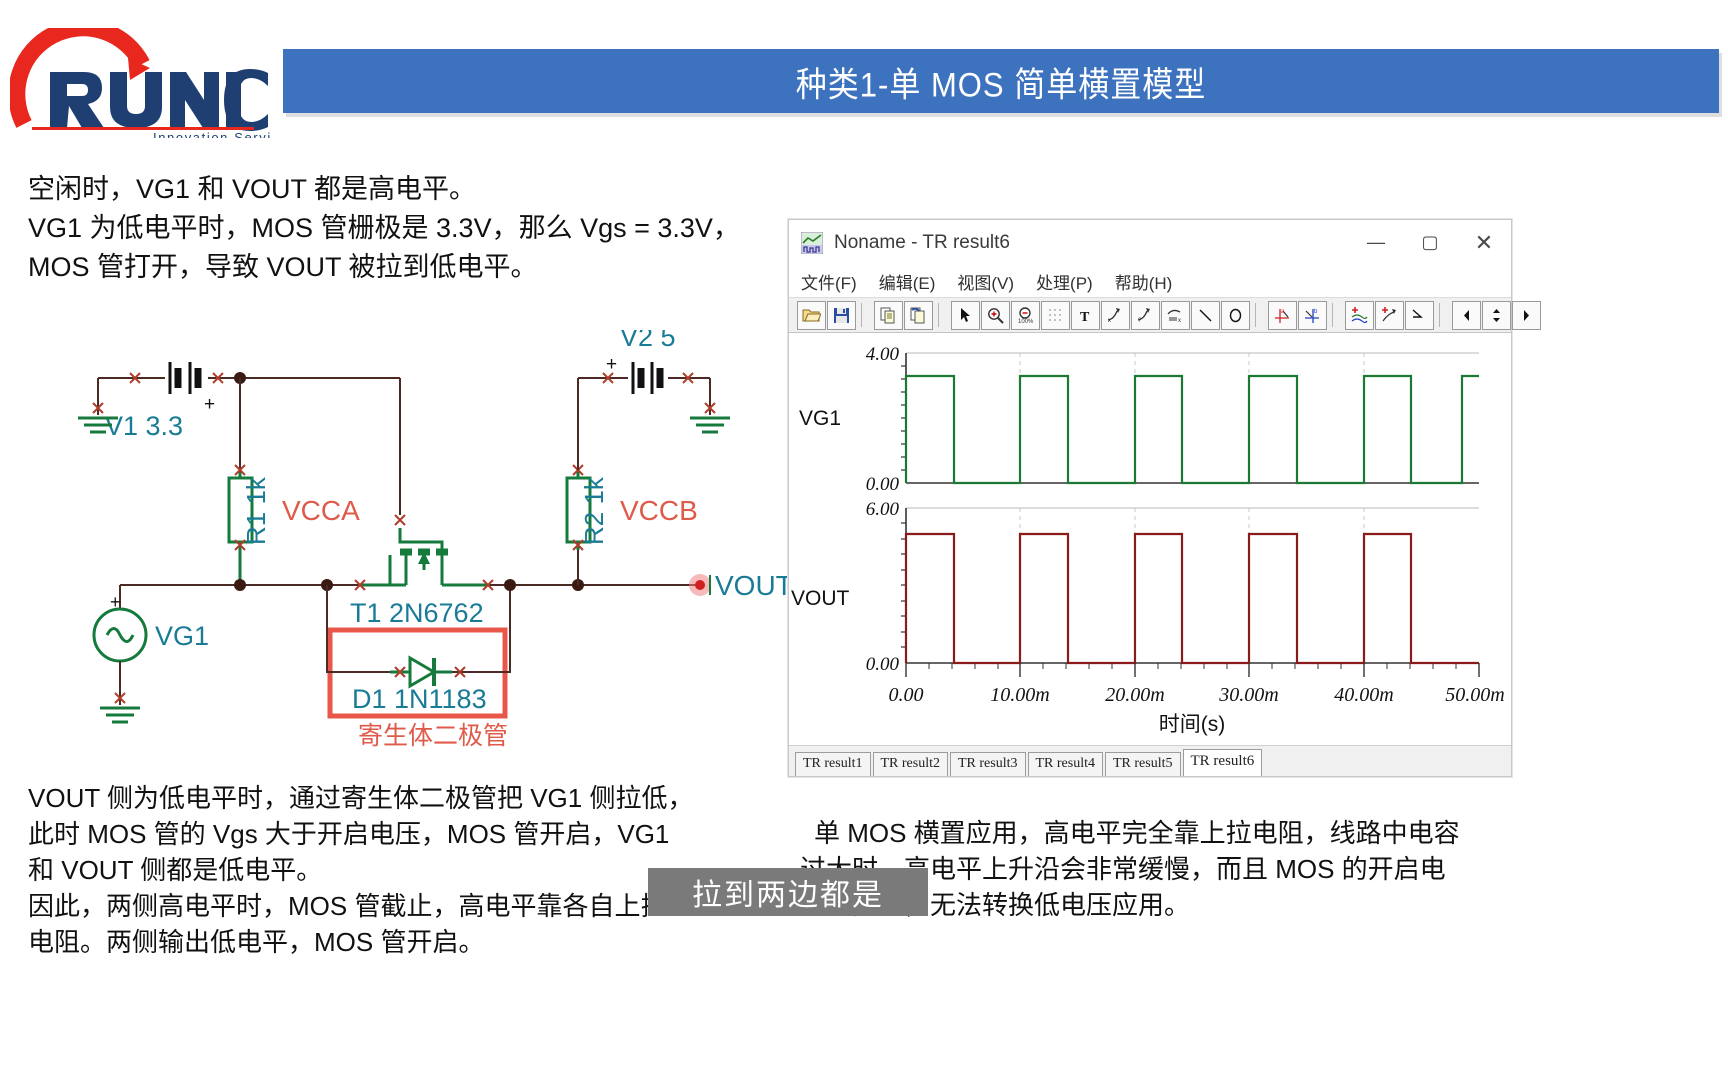  I want to click on ground-left, so click(98, 406).